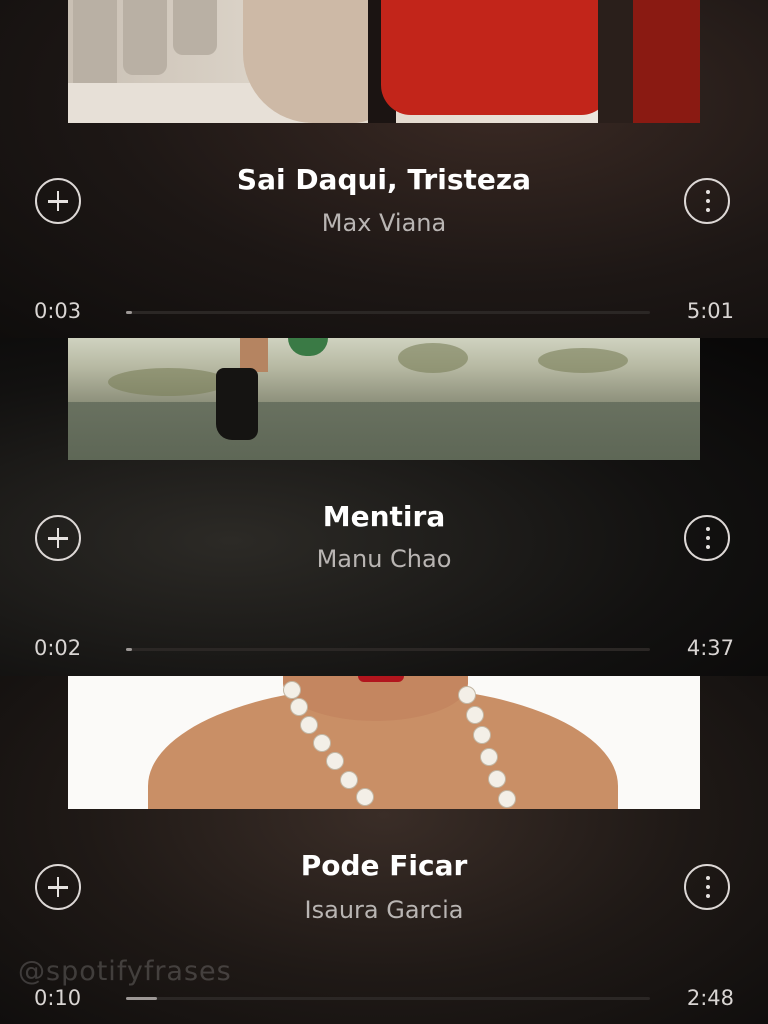 The width and height of the screenshot is (768, 1024). What do you see at coordinates (710, 998) in the screenshot?
I see `duration-3: 2:48` at bounding box center [710, 998].